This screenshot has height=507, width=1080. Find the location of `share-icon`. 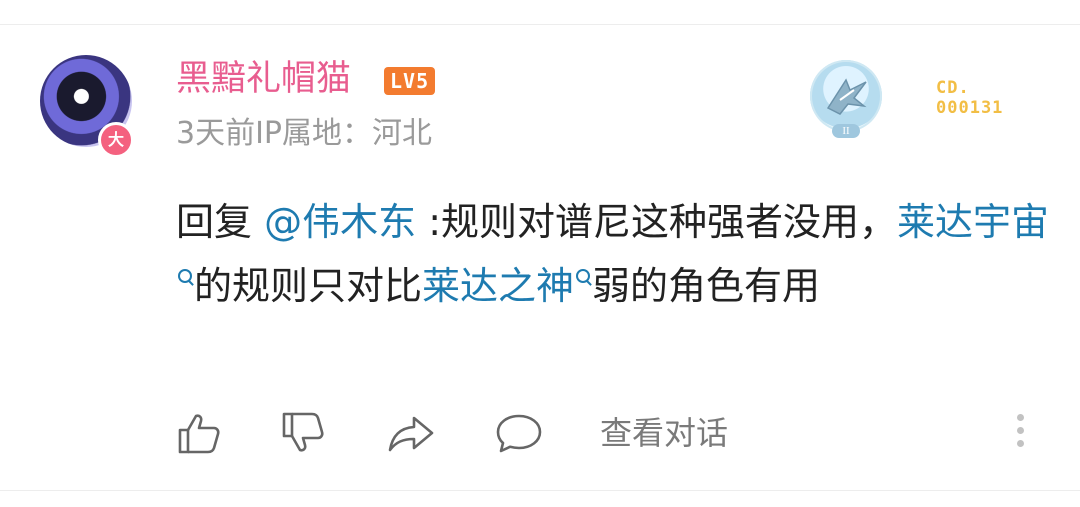

share-icon is located at coordinates (411, 434).